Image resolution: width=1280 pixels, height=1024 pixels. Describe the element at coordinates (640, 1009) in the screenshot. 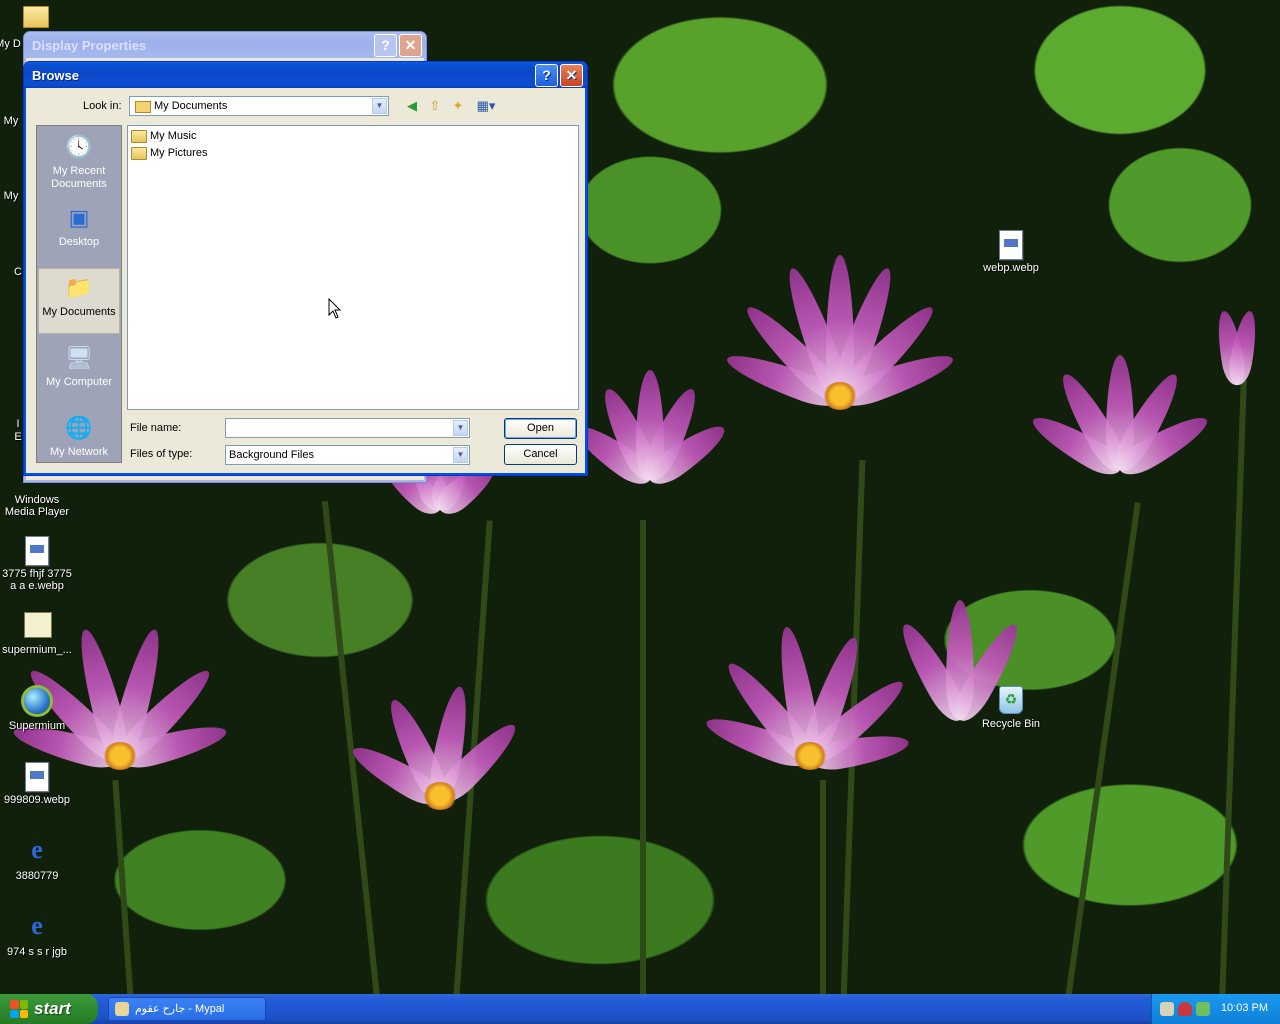

I see `taskbar: start جارح عقوم - Mypal 10:03 PM` at that location.